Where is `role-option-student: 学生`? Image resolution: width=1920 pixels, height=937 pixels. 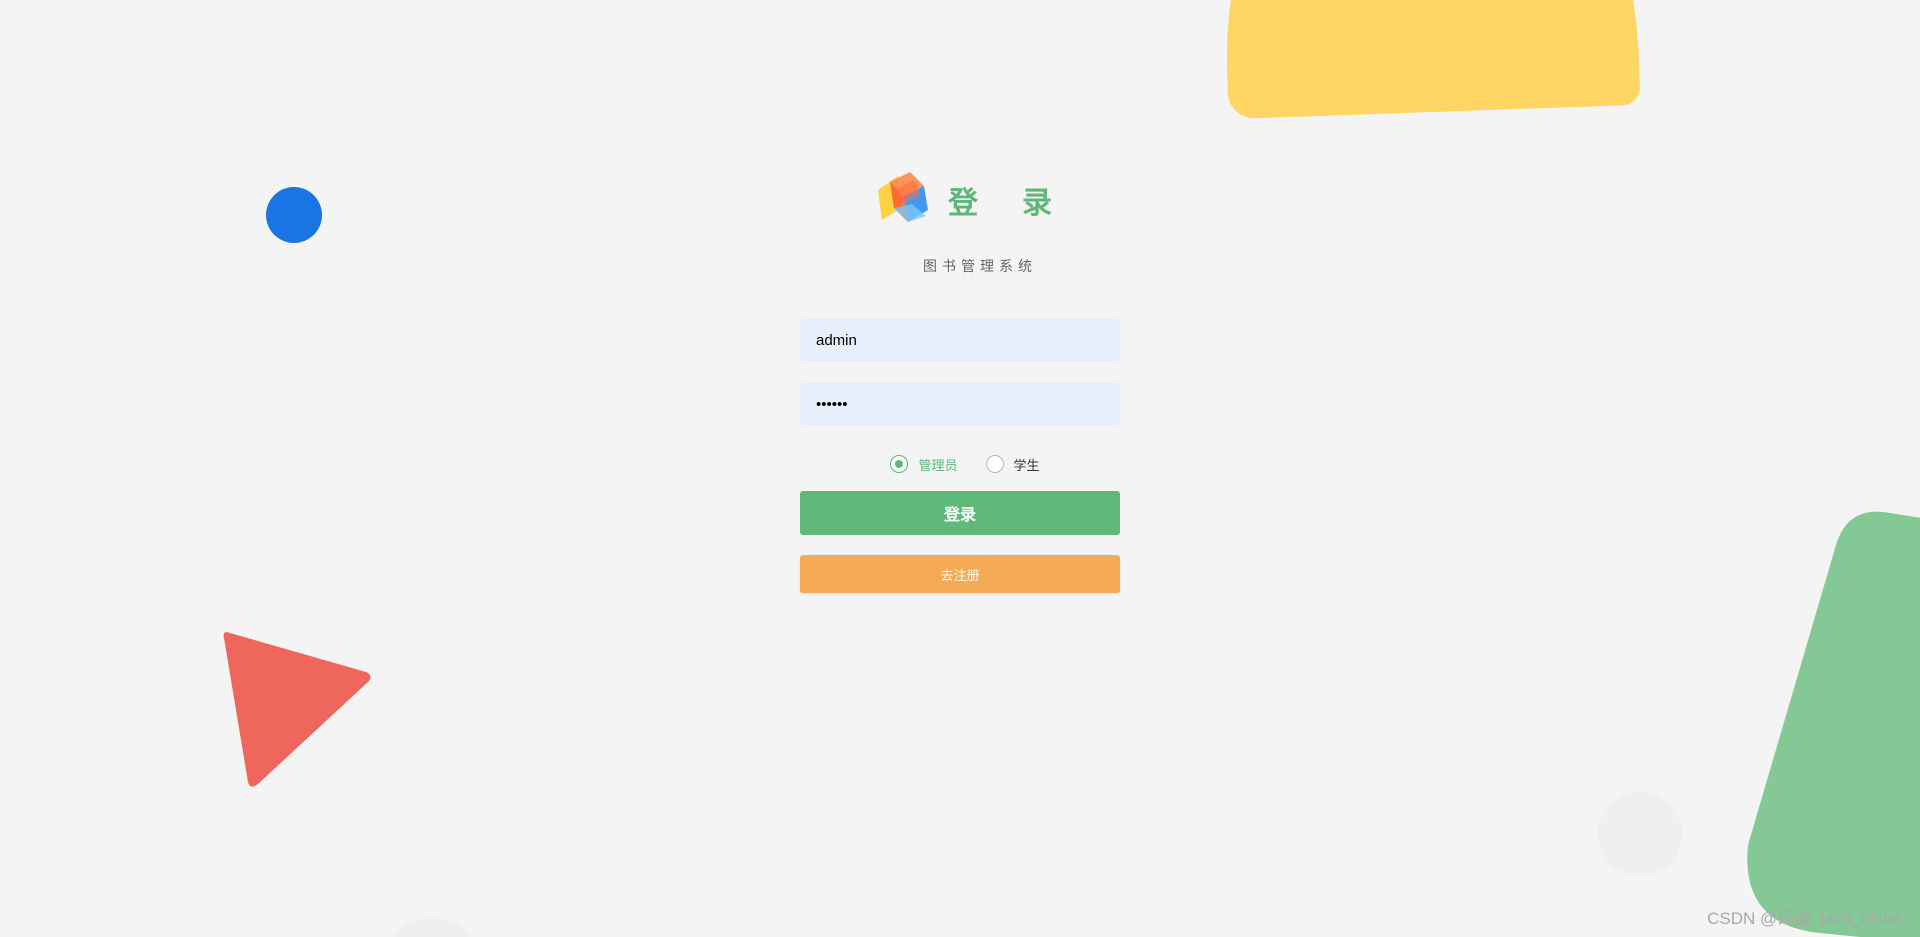 role-option-student: 学生 is located at coordinates (1012, 464).